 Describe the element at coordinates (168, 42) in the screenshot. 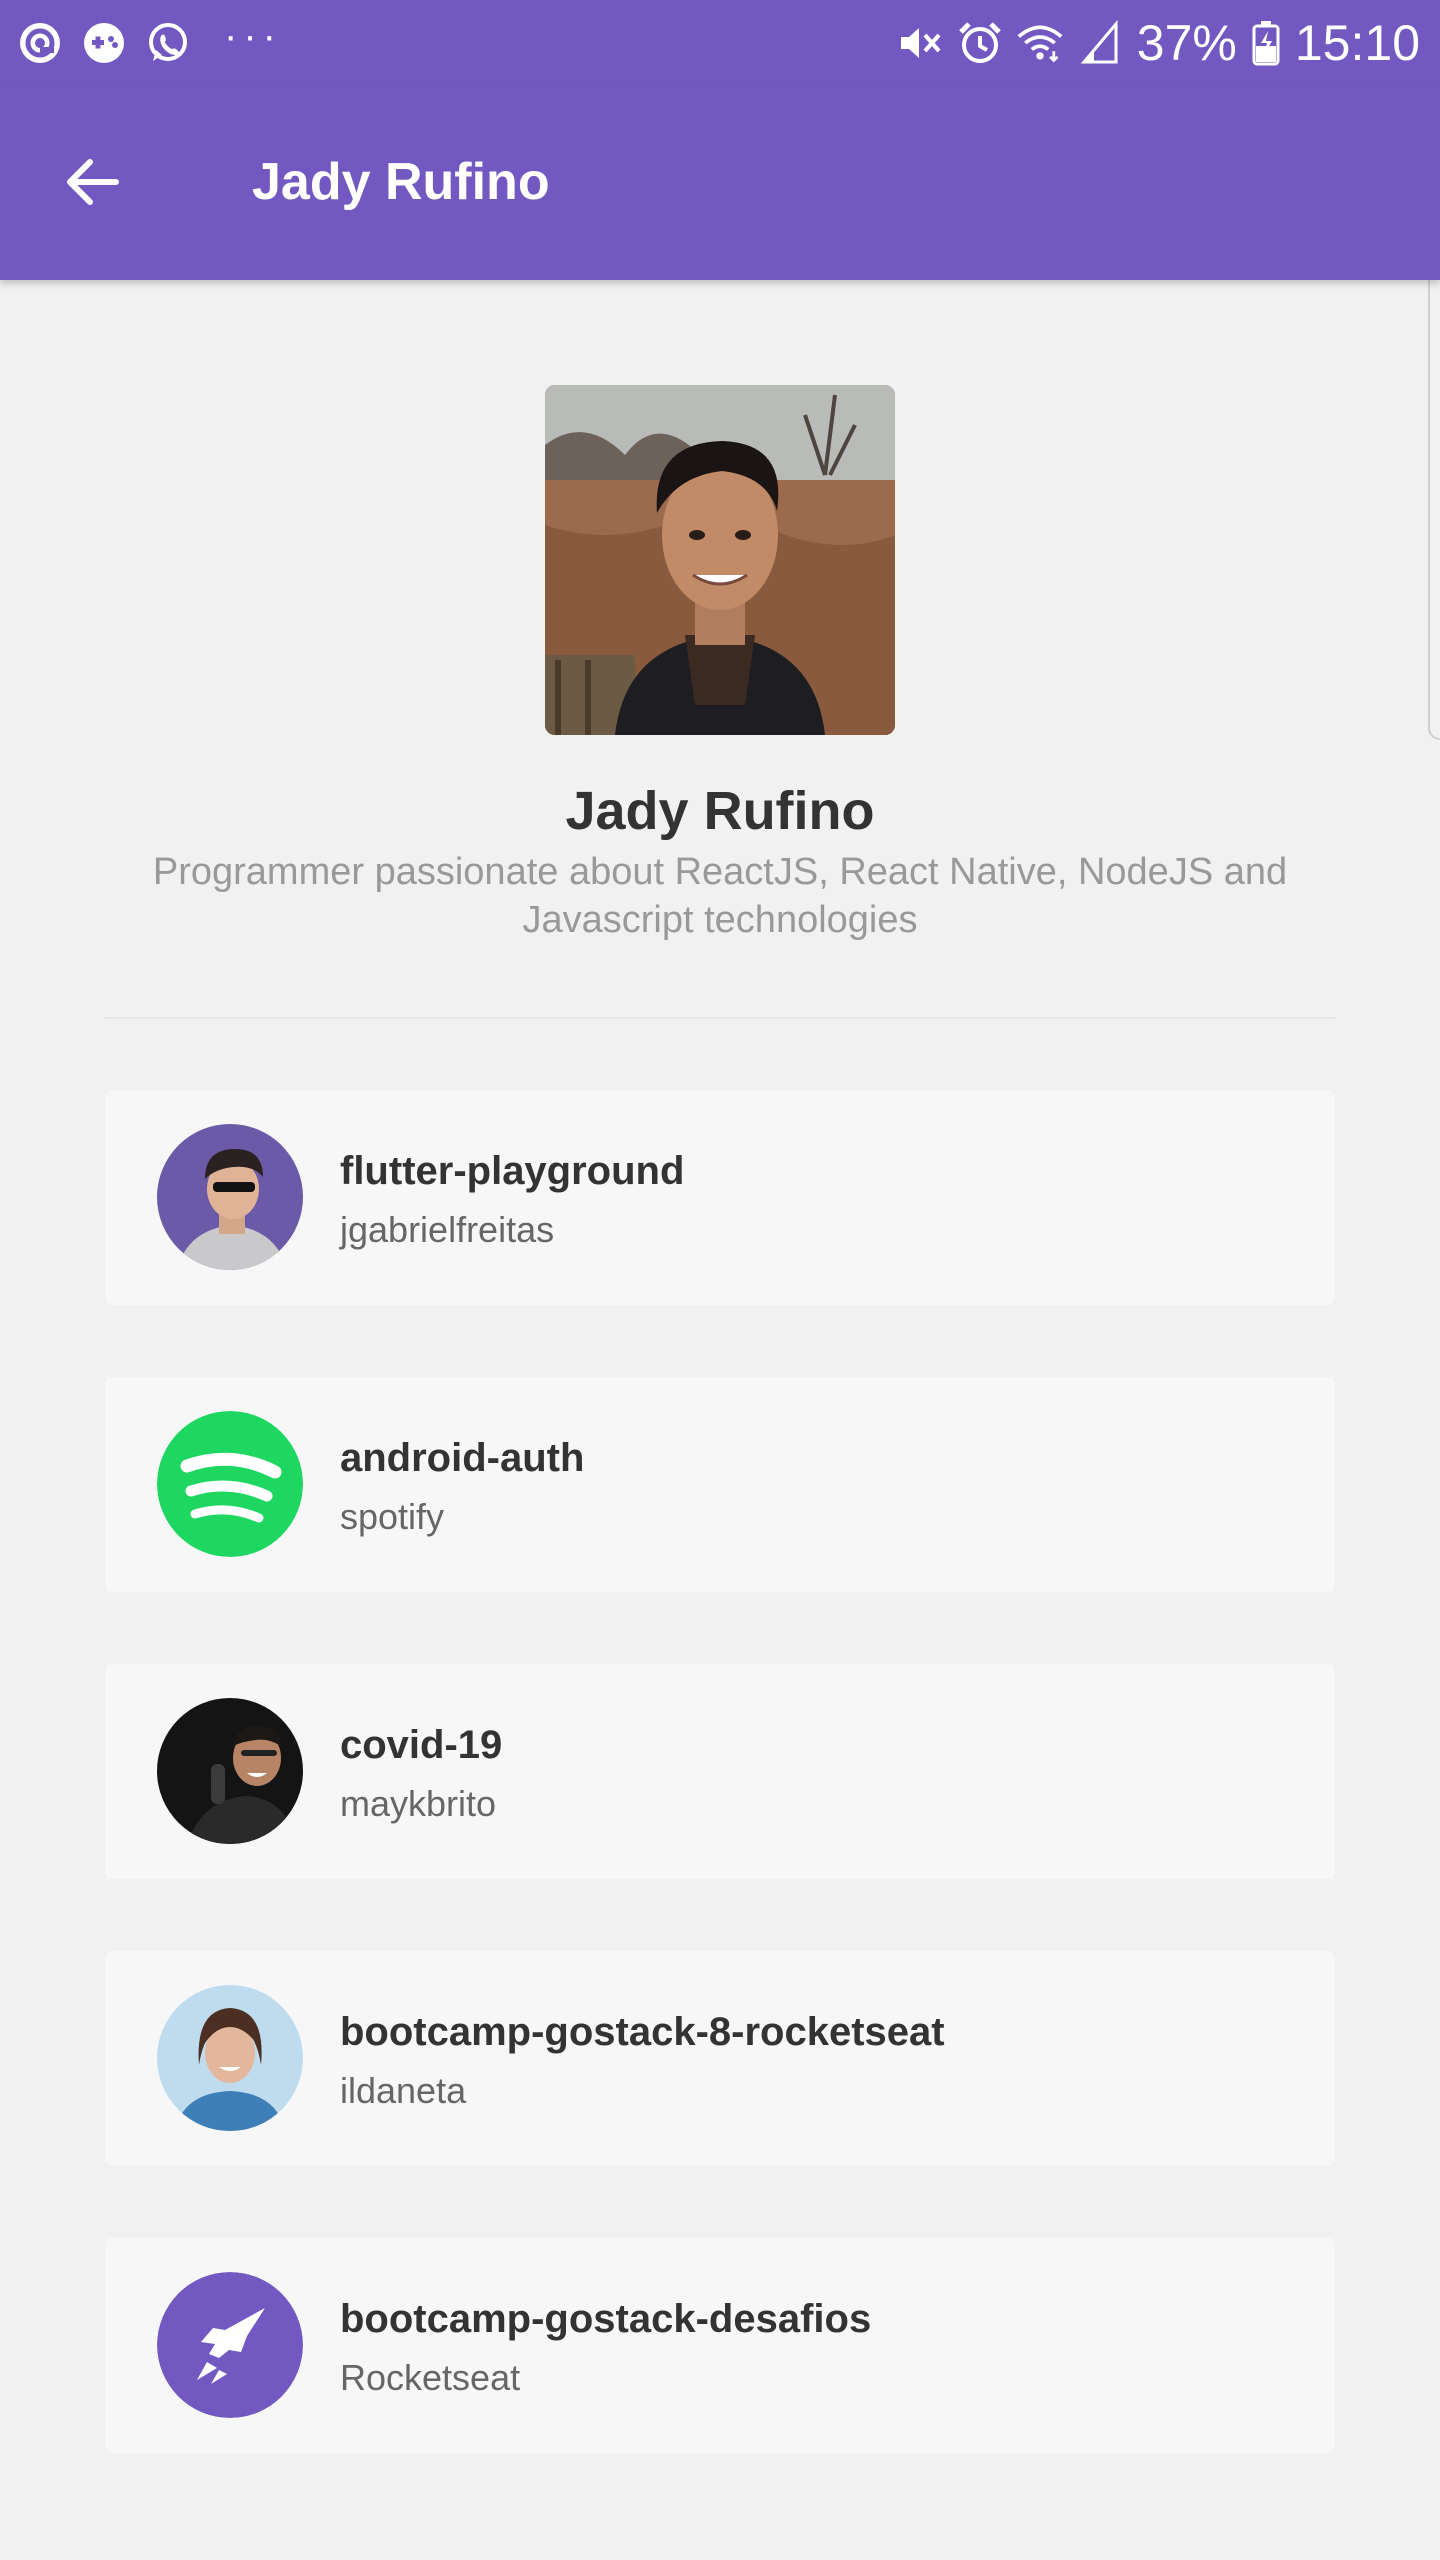

I see `whatsapp-icon` at that location.